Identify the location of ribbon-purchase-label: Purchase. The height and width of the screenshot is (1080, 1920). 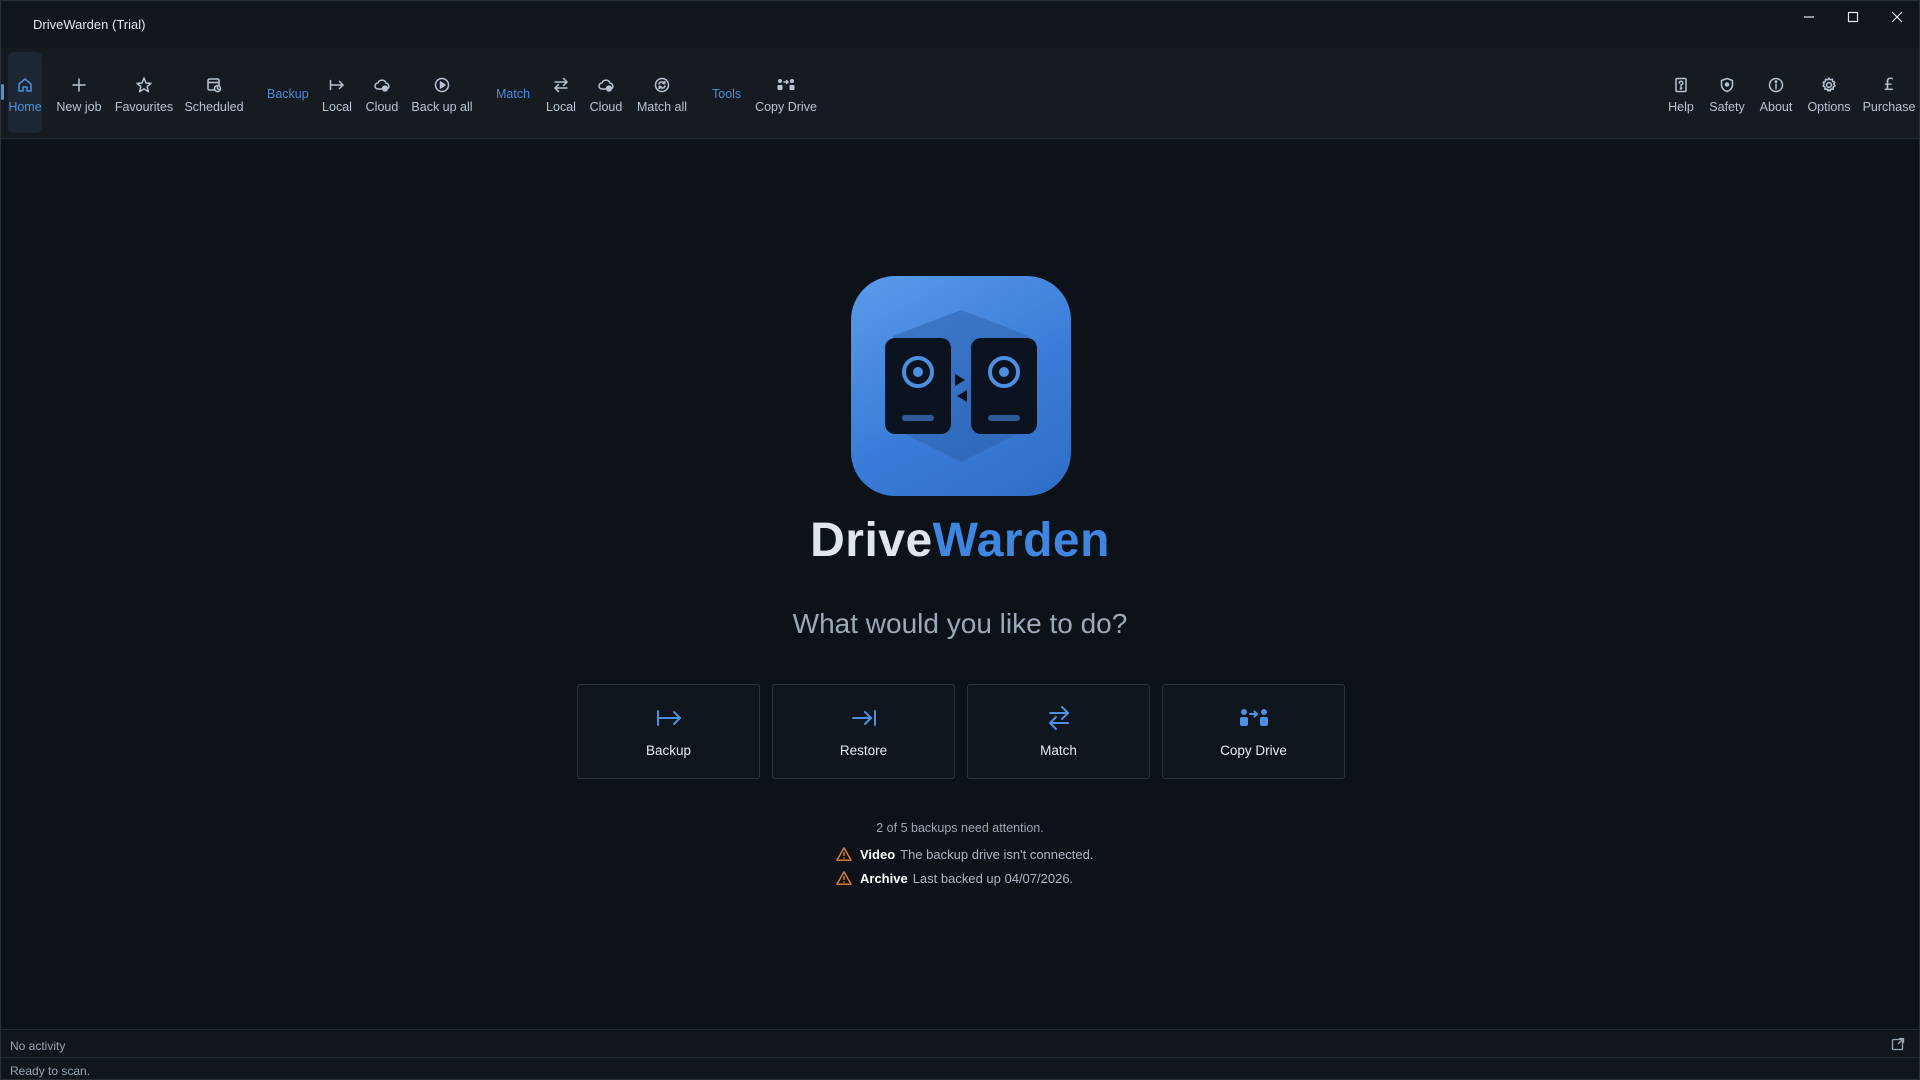
(1889, 107).